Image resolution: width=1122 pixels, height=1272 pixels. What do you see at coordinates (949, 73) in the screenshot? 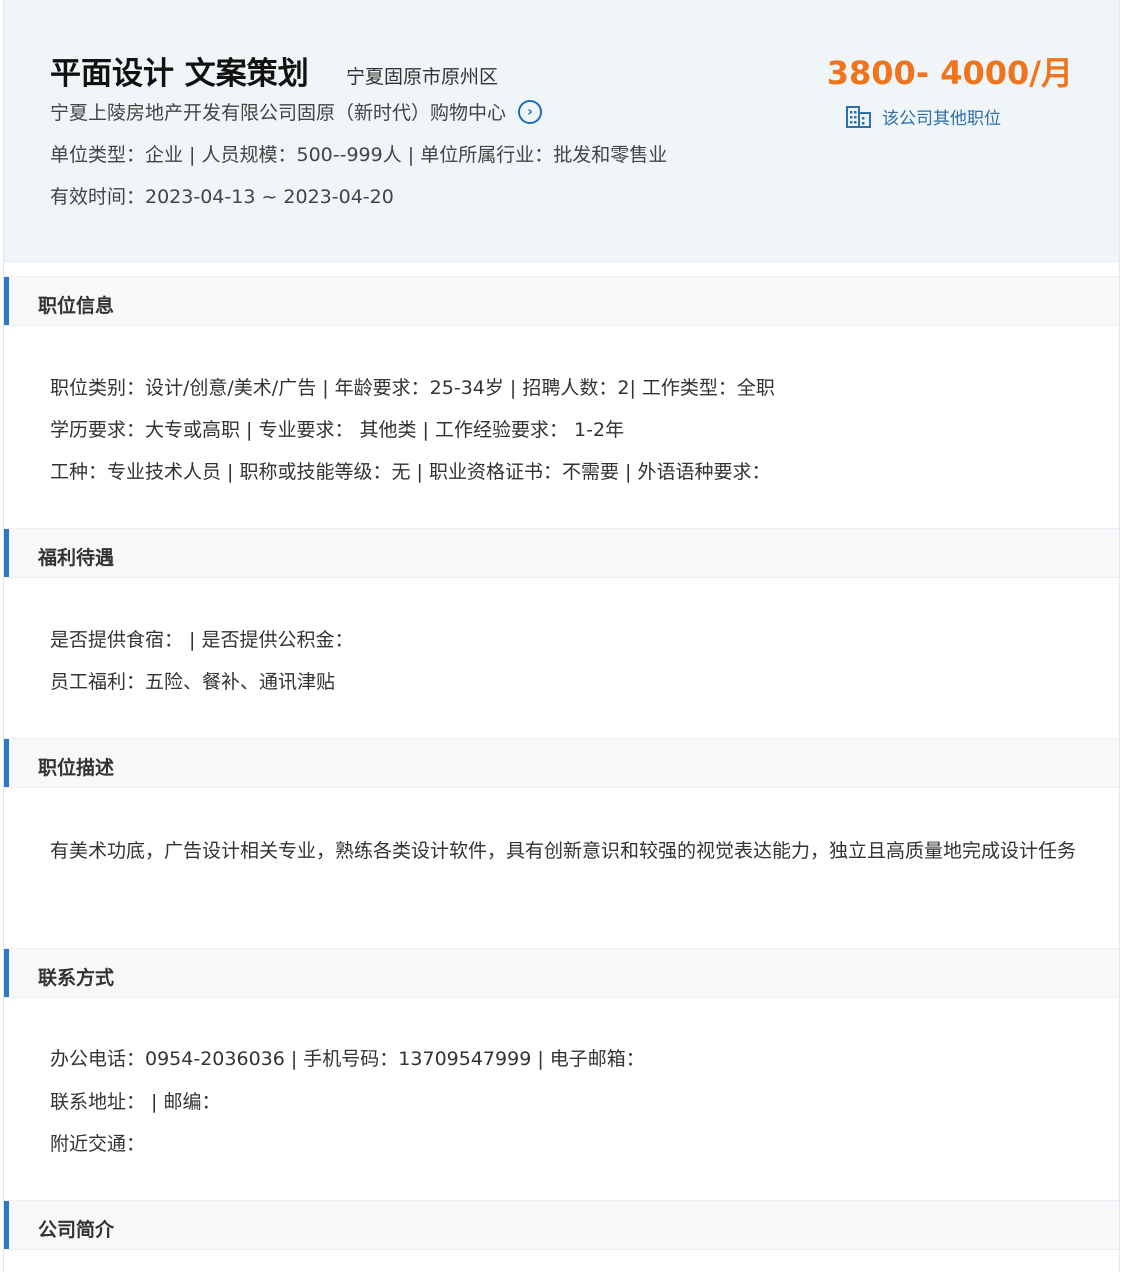
I see `salary: 3800- 4000/月` at bounding box center [949, 73].